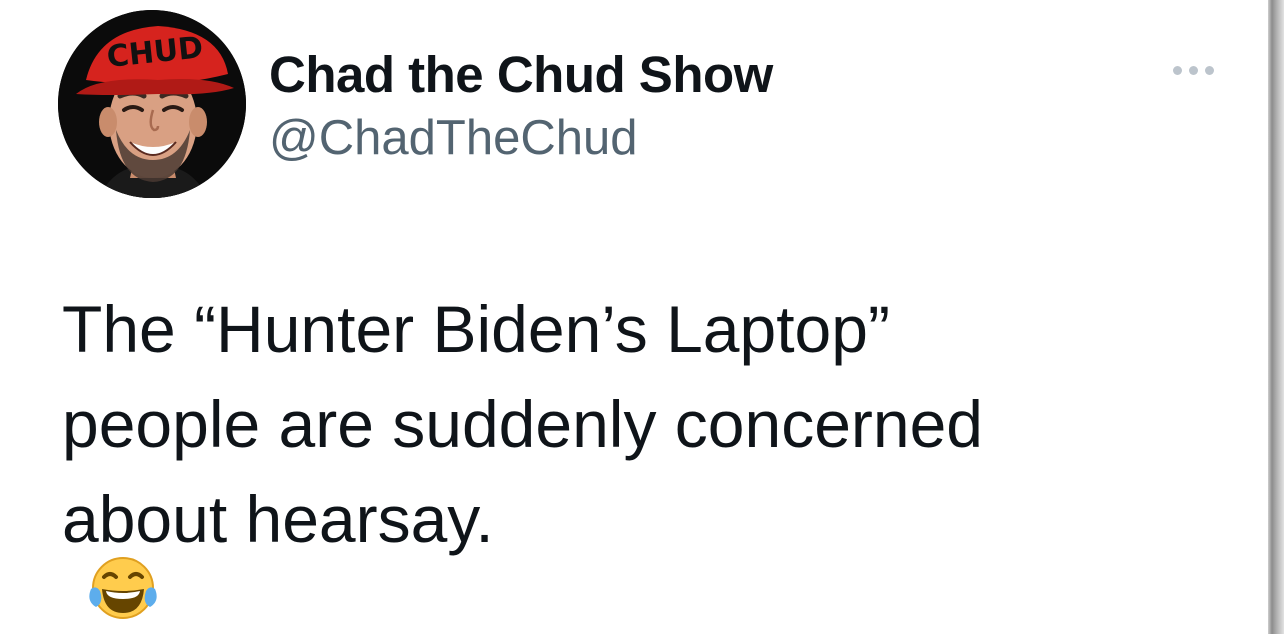 Image resolution: width=1284 pixels, height=634 pixels. I want to click on more-options-button, so click(1193, 70).